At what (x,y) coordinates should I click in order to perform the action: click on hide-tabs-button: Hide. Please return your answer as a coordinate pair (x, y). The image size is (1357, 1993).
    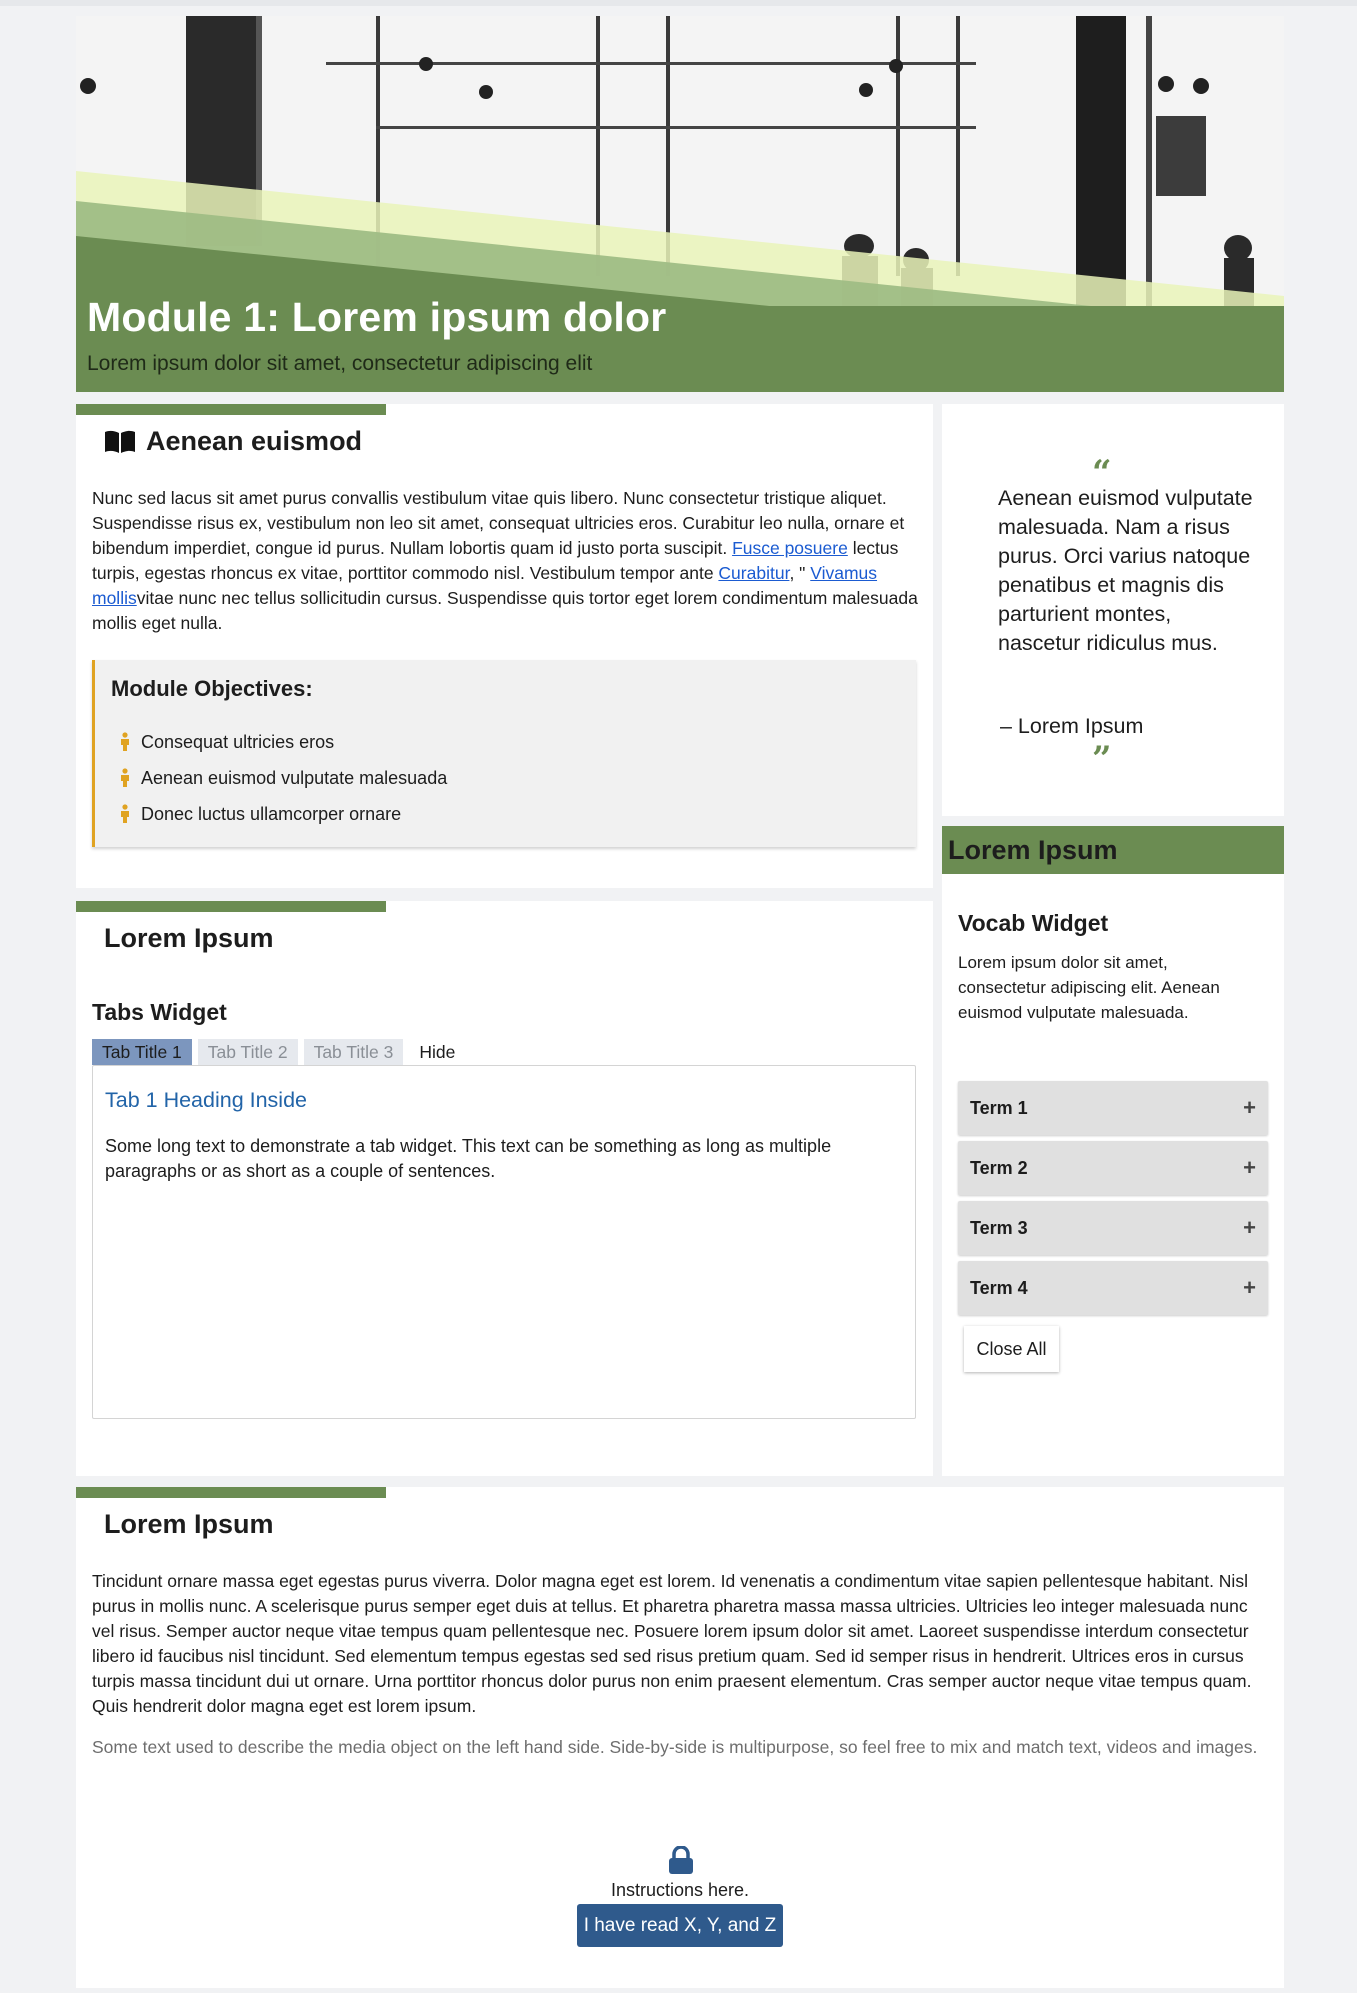
    Looking at the image, I should click on (437, 1052).